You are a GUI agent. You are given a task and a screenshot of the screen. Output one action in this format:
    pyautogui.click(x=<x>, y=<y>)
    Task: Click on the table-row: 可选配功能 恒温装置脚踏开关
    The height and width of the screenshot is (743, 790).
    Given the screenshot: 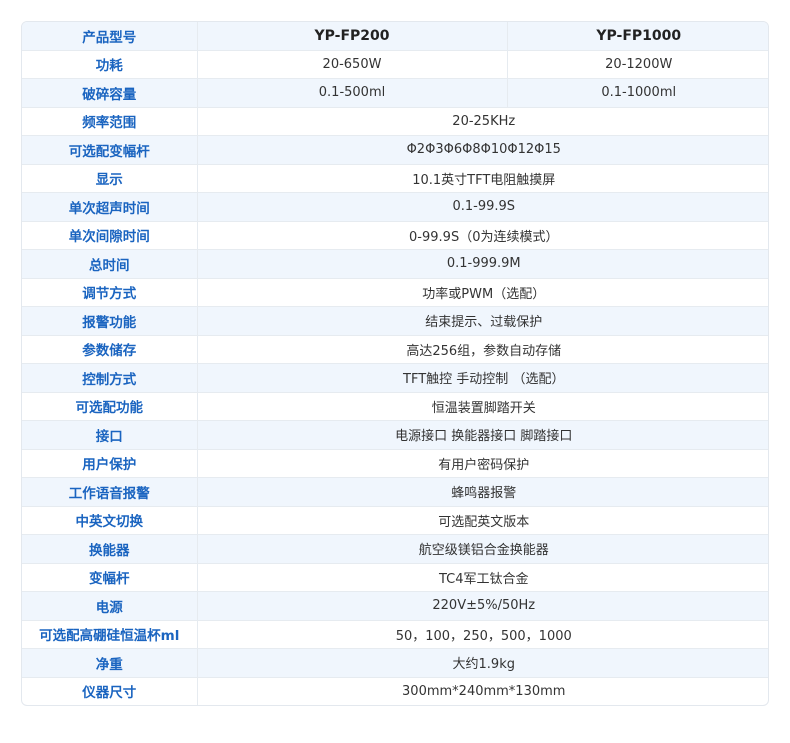 What is the action you would take?
    pyautogui.click(x=395, y=406)
    